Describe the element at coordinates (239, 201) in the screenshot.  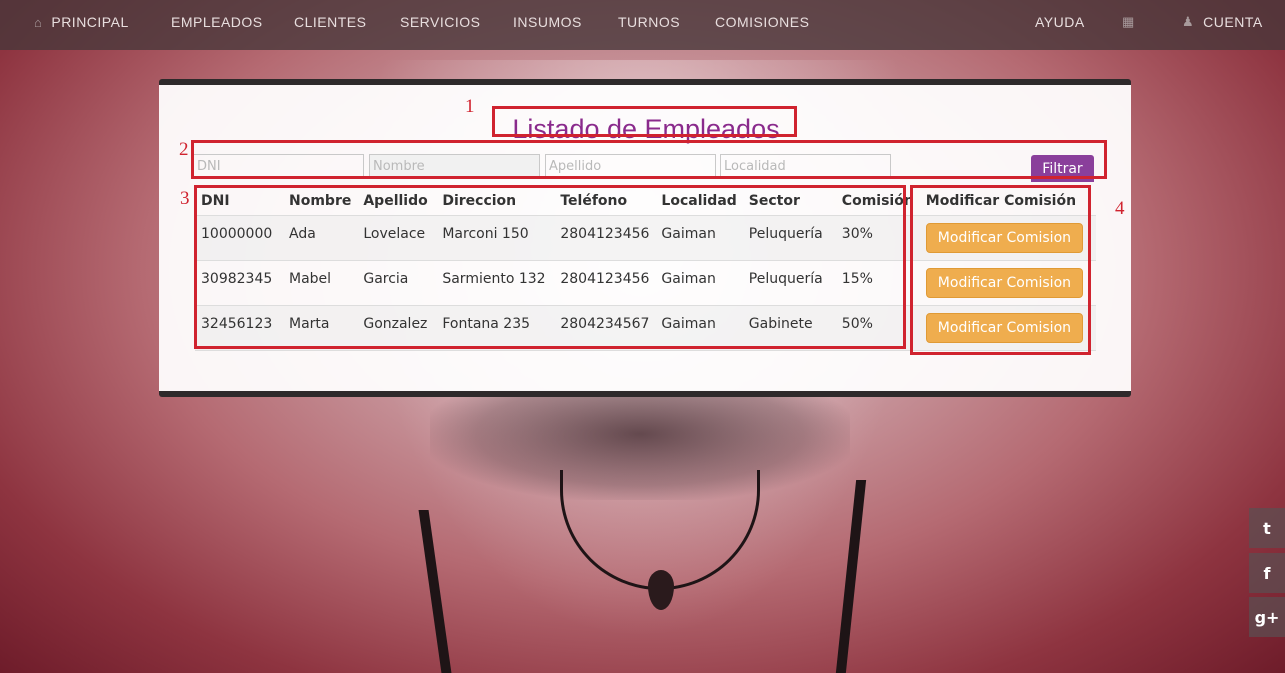
I see `column-header-dni: DNI` at that location.